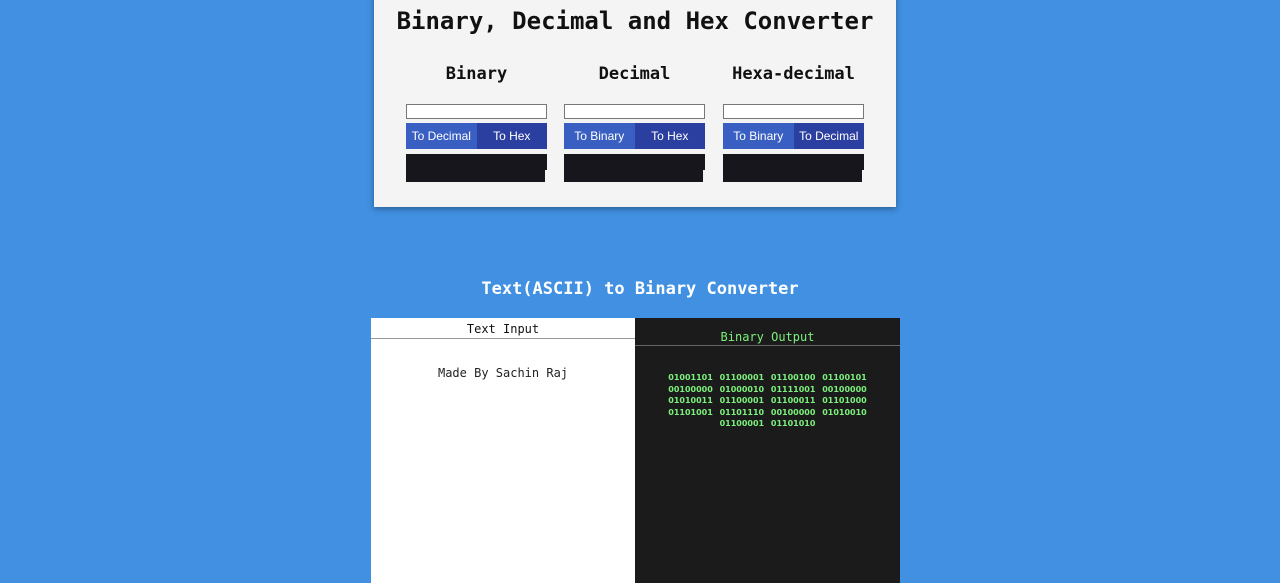 Image resolution: width=1280 pixels, height=583 pixels. What do you see at coordinates (441, 136) in the screenshot?
I see `binary-to-decimal-button: To Decimal` at bounding box center [441, 136].